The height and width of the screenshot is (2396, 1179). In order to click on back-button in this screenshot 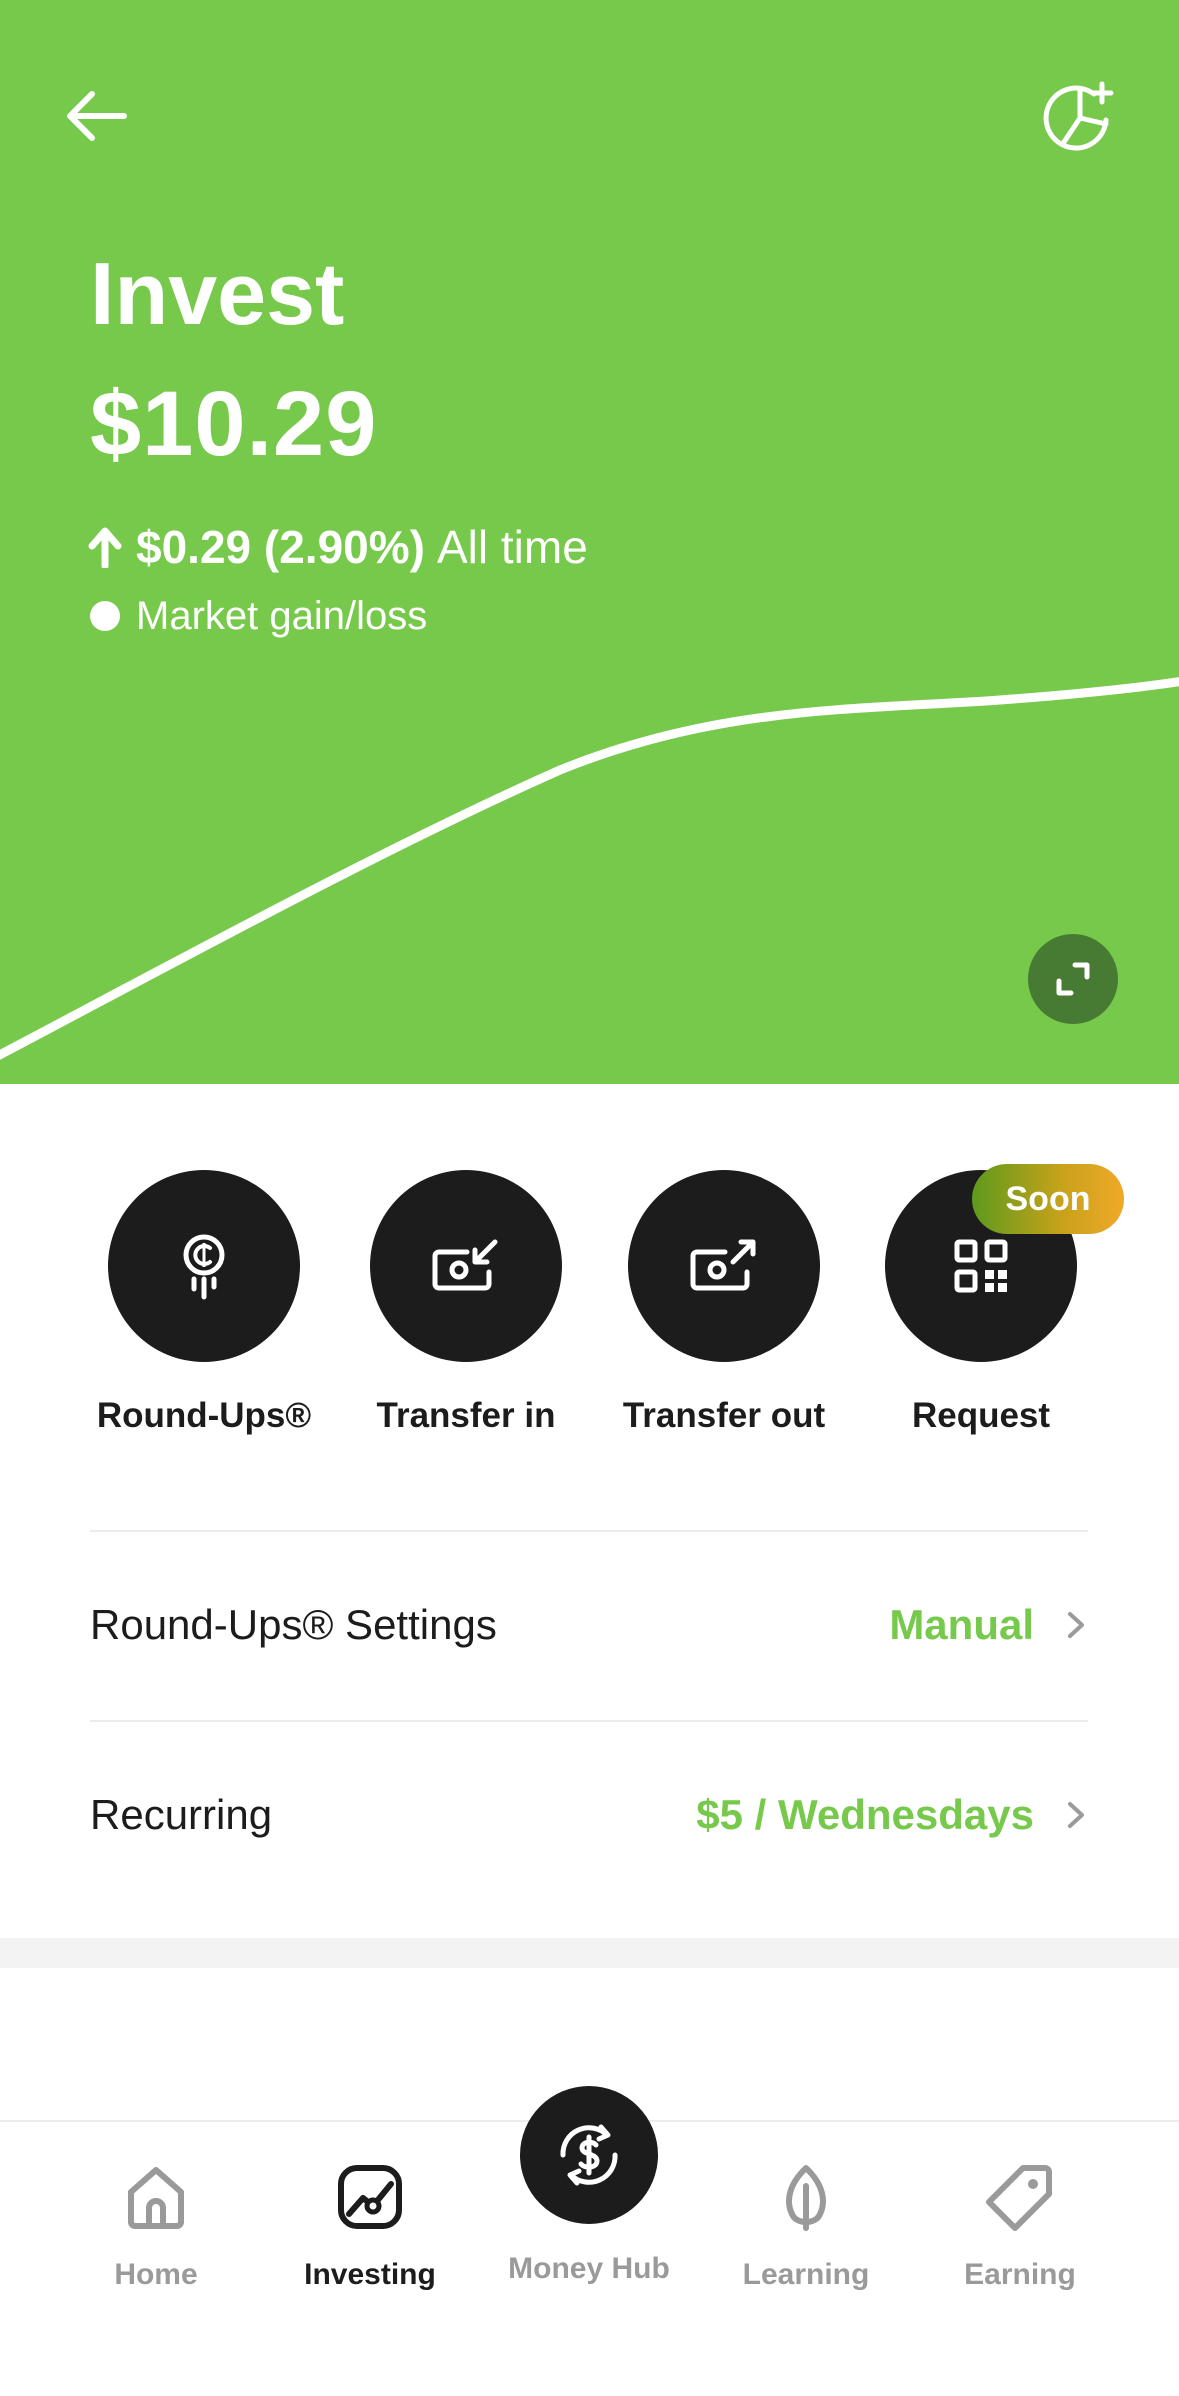, I will do `click(96, 116)`.